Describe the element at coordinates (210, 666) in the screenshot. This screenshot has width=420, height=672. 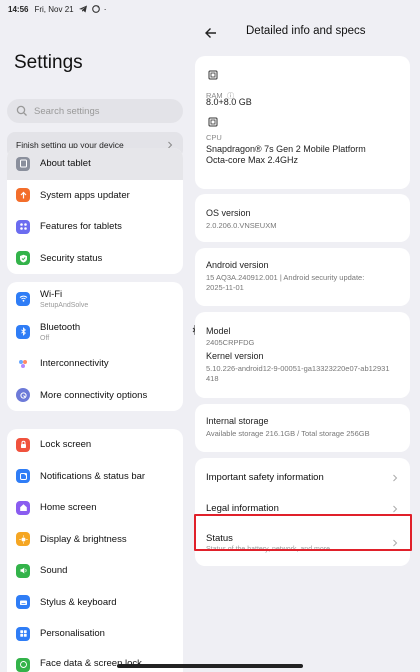
I see `home-indicator` at that location.